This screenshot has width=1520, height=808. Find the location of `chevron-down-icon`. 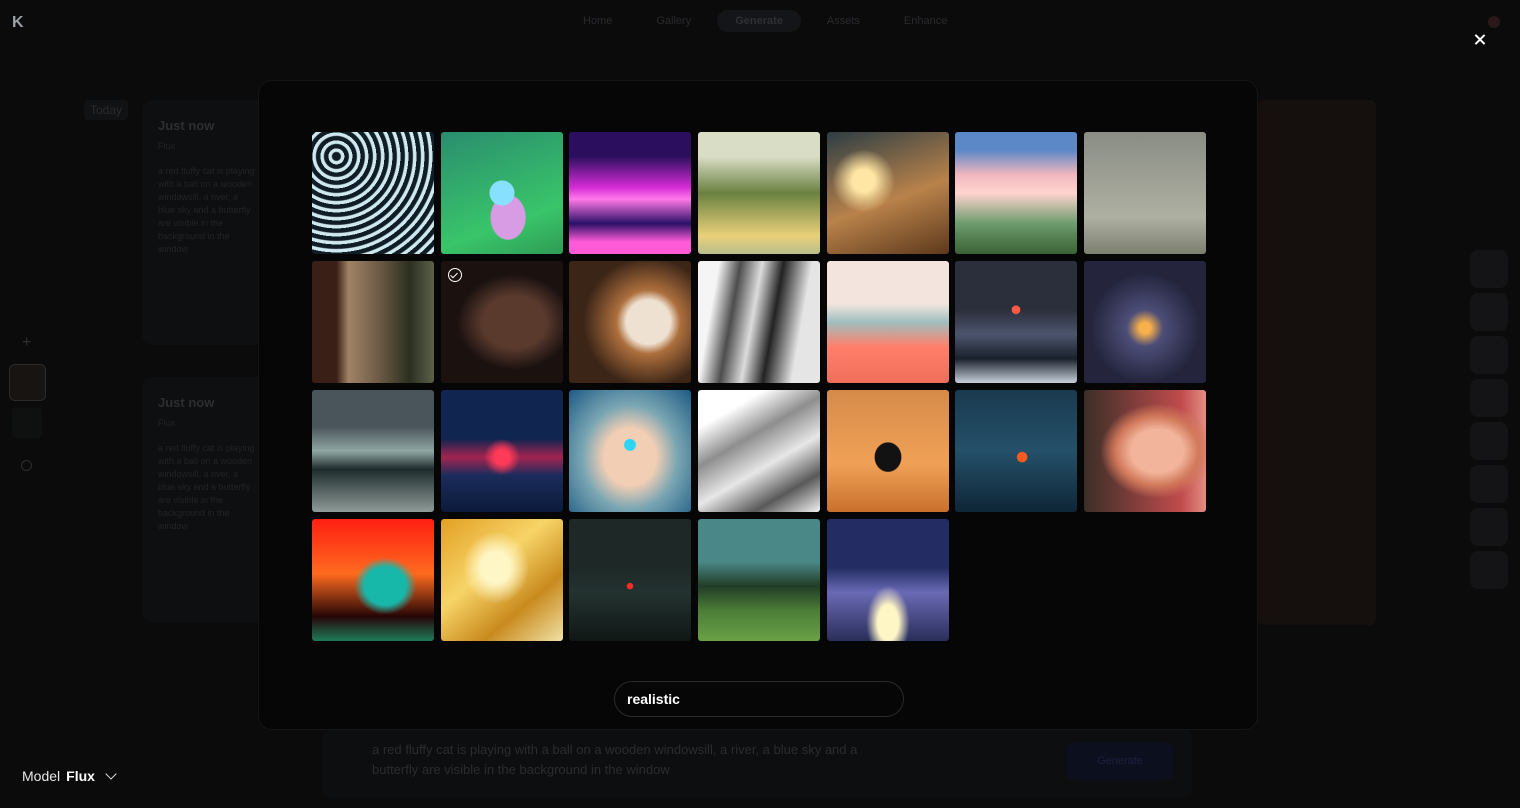

chevron-down-icon is located at coordinates (111, 774).